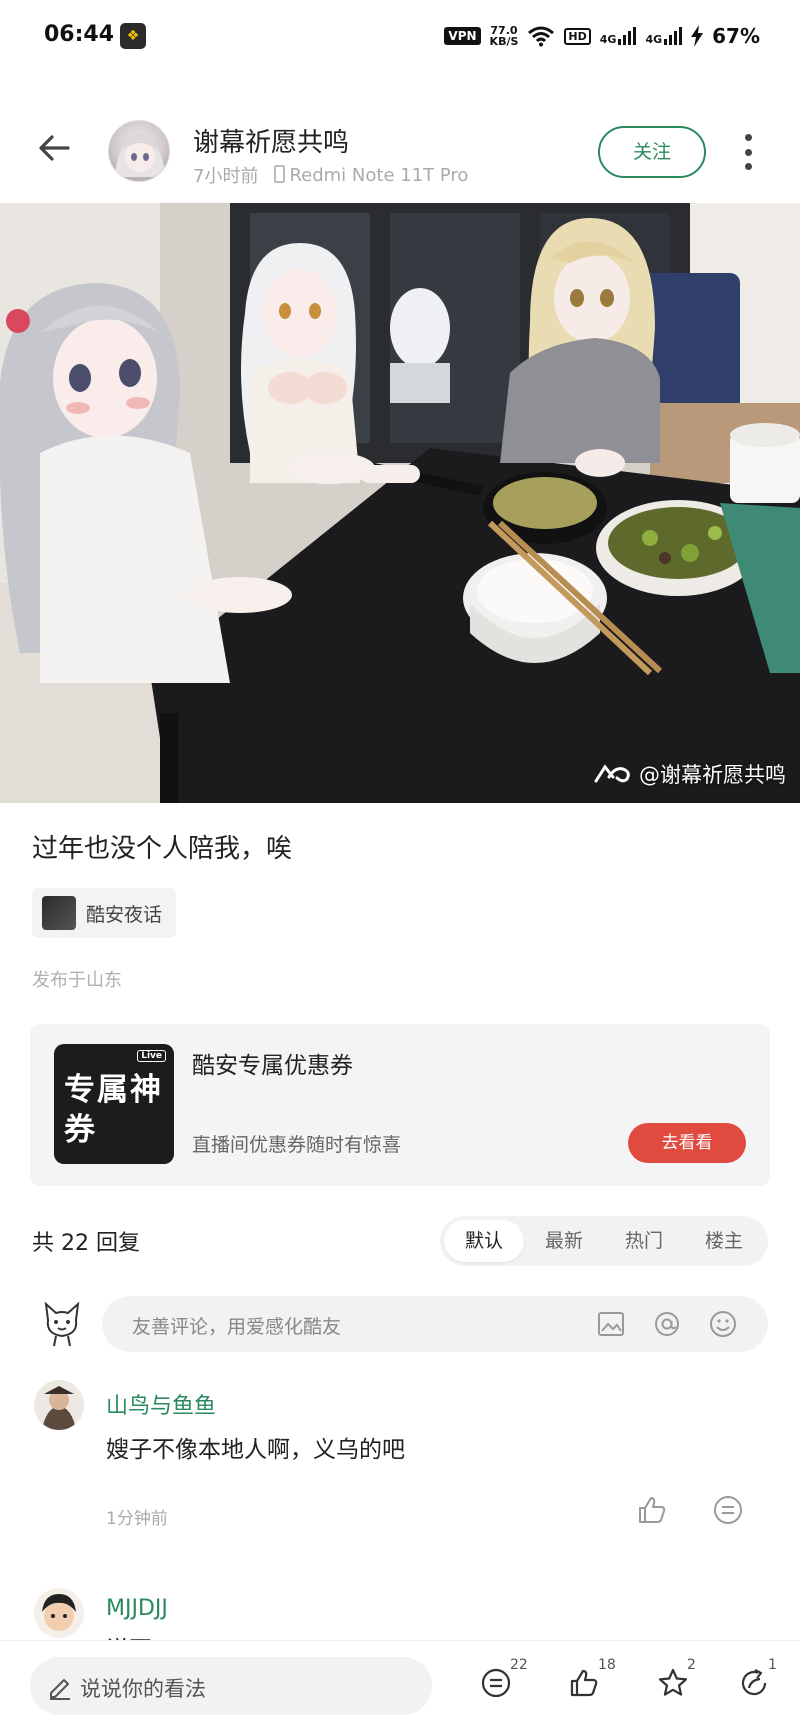 Image resolution: width=800 pixels, height=1733 pixels. What do you see at coordinates (462, 36) in the screenshot?
I see `vpn-icon: VPN` at bounding box center [462, 36].